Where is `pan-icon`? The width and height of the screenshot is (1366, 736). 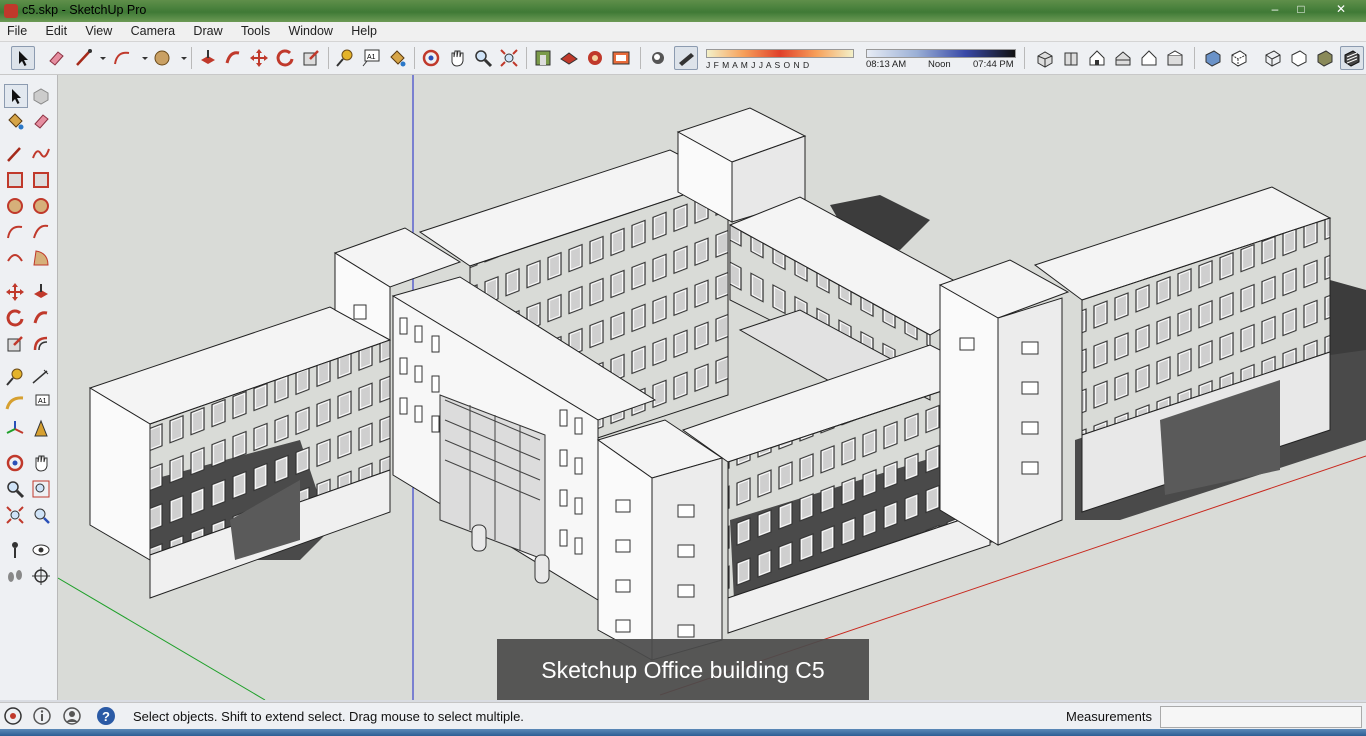 pan-icon is located at coordinates (41, 463).